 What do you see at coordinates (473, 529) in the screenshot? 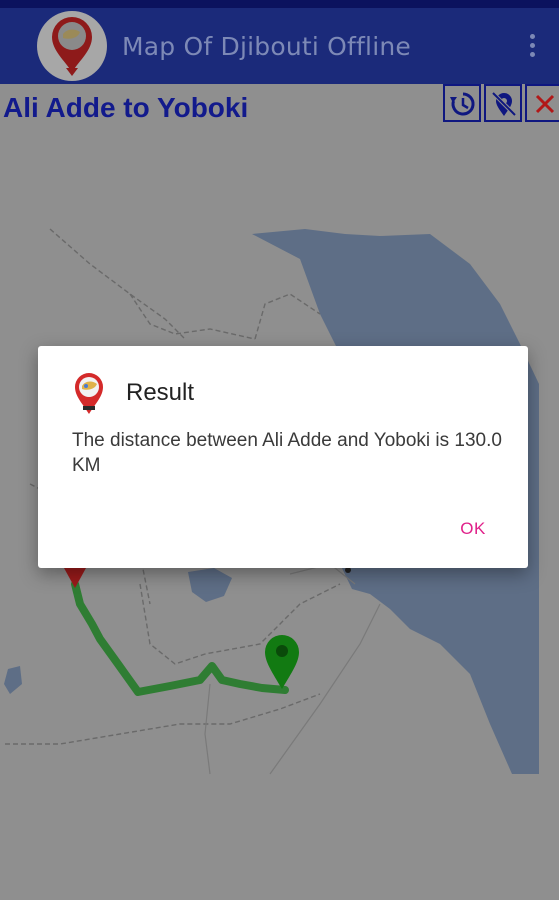
I see `ok-button: OK` at bounding box center [473, 529].